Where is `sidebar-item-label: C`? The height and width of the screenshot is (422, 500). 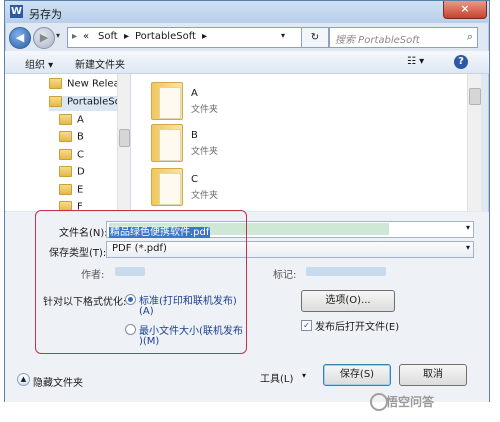
sidebar-item-label: C is located at coordinates (80, 155).